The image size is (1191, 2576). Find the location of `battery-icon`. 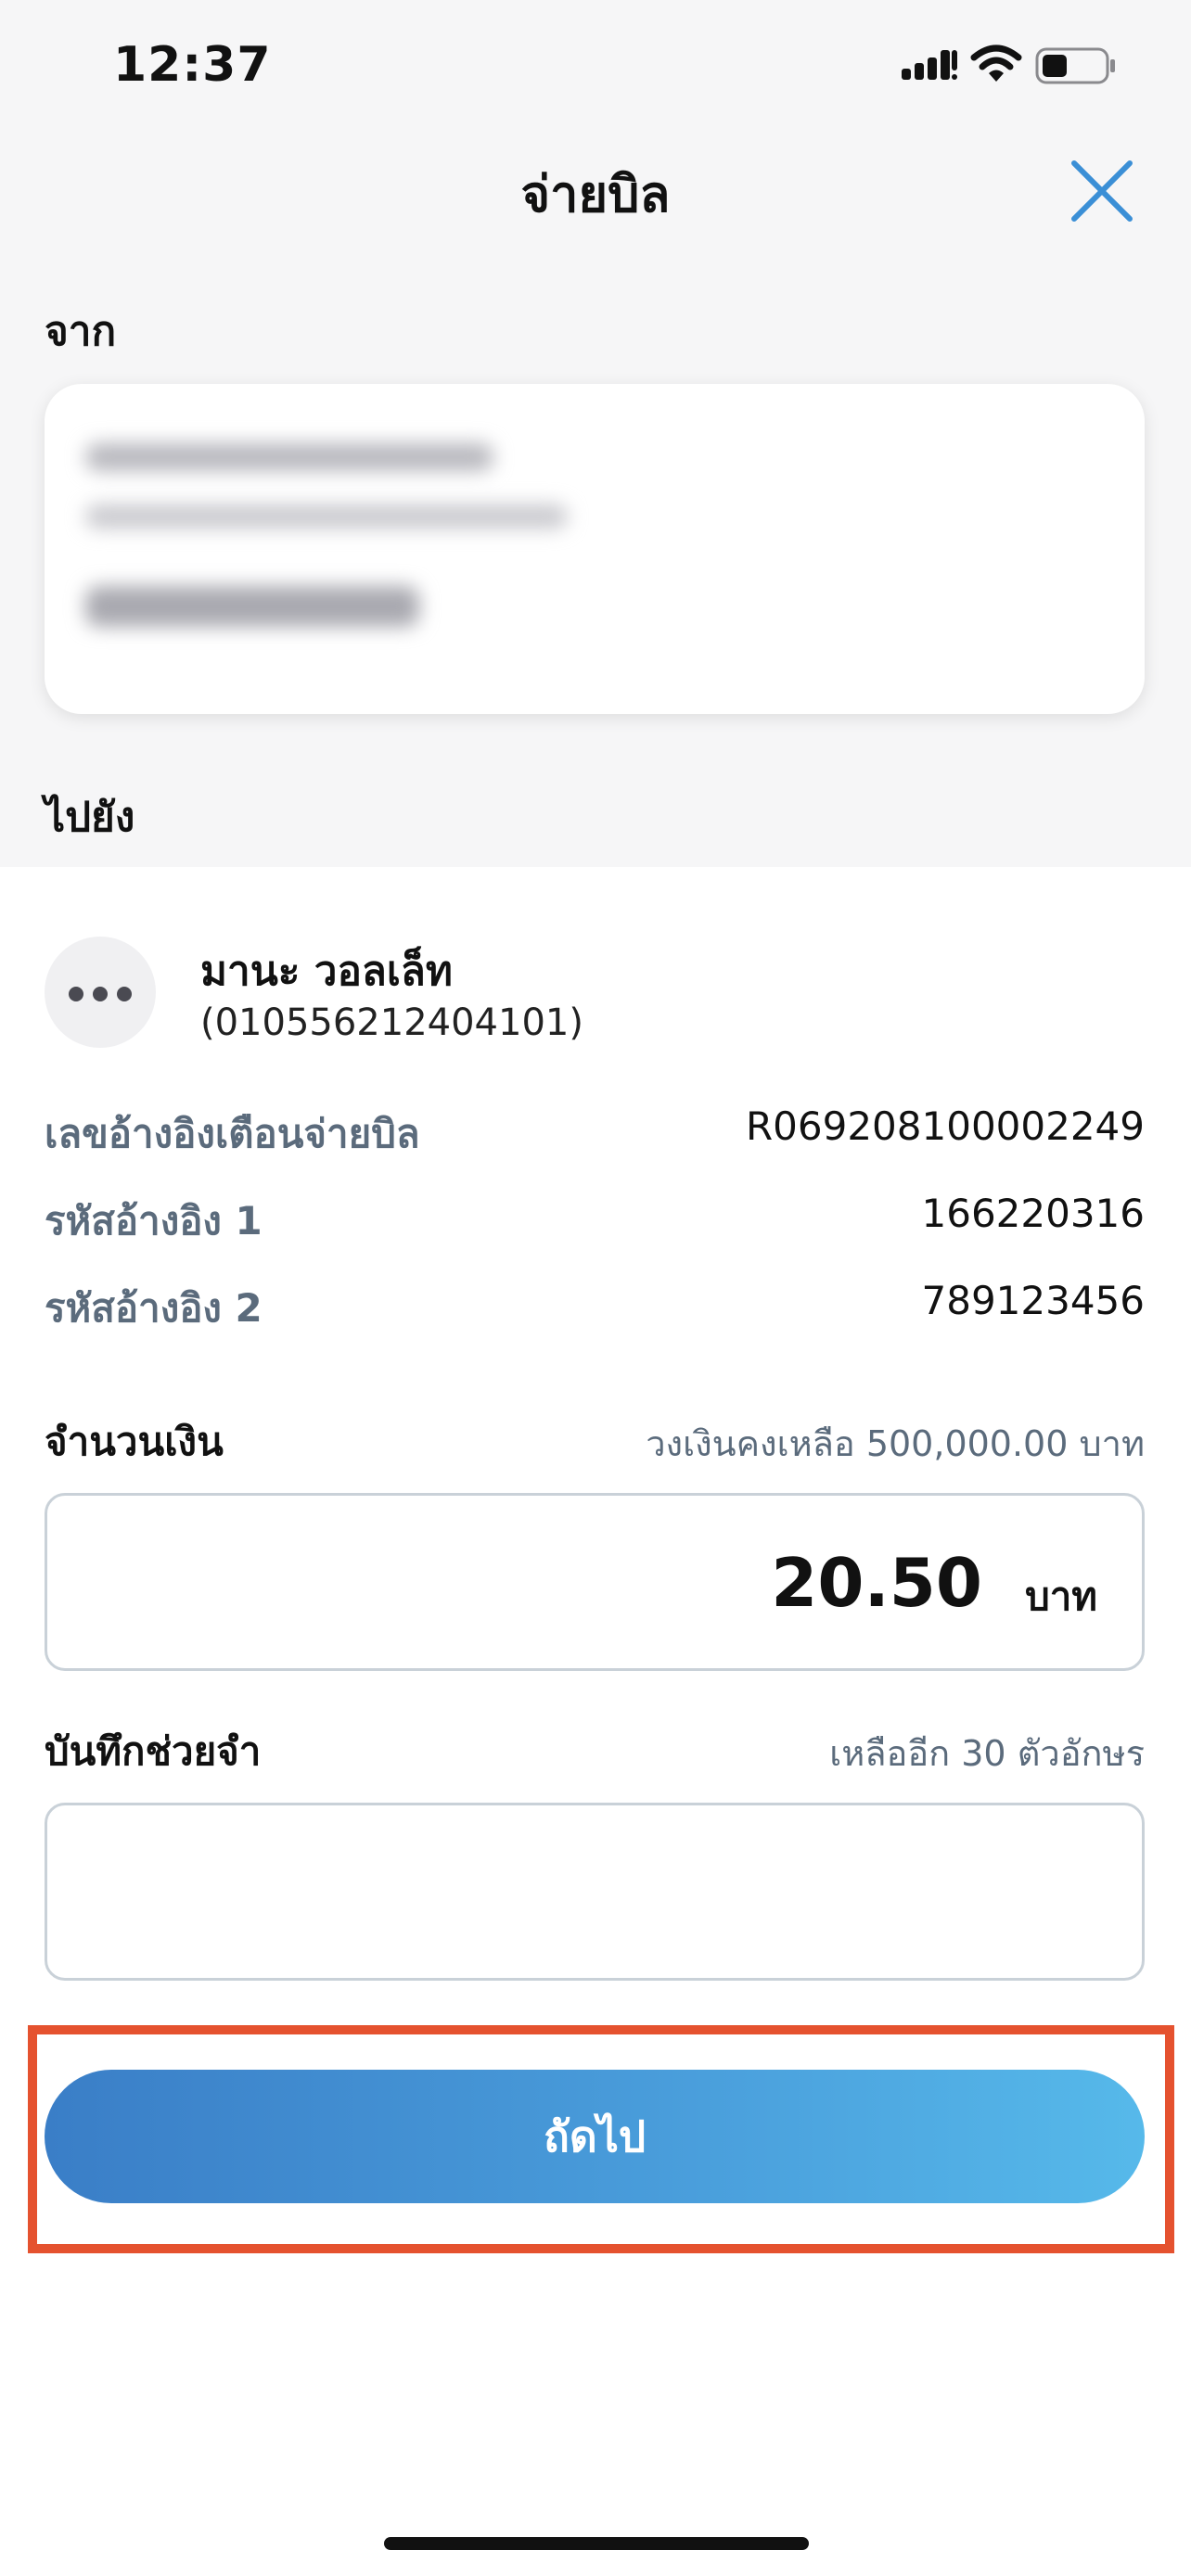

battery-icon is located at coordinates (1075, 66).